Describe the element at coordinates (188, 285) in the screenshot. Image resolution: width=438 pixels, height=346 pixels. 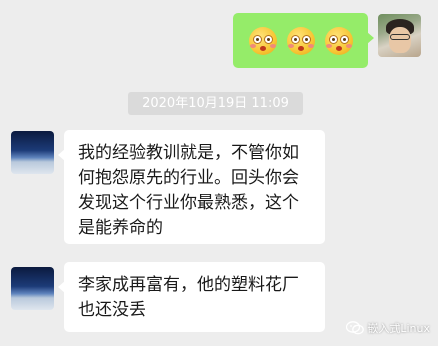
I see `message-text-line: 李家成再富有，他的塑料花厂` at that location.